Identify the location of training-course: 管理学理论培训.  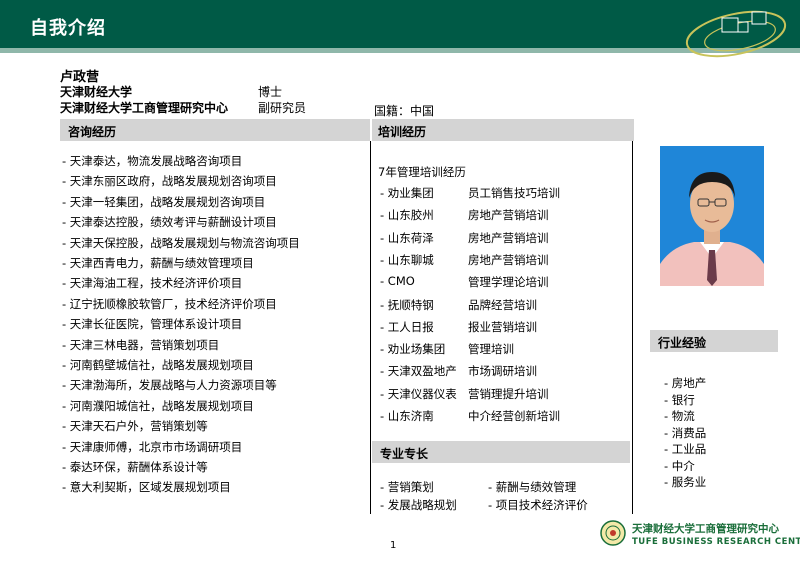
(508, 282).